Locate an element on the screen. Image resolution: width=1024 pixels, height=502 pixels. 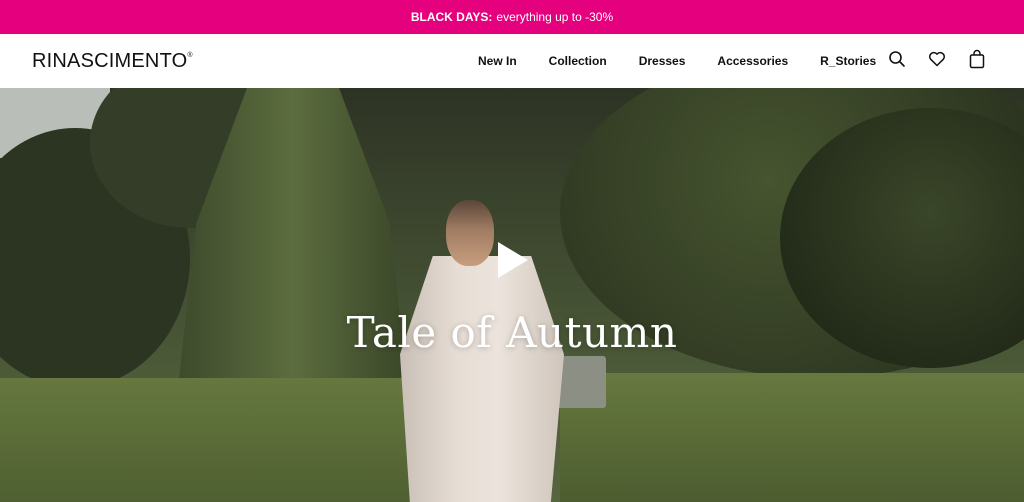
promo-highlight: BLACK DAYS: is located at coordinates (451, 17).